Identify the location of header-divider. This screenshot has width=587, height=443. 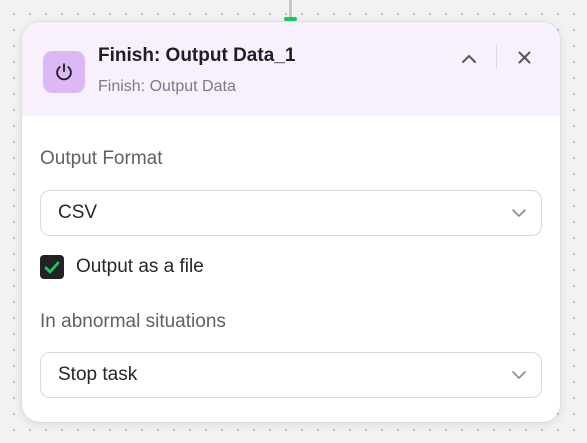
(496, 57).